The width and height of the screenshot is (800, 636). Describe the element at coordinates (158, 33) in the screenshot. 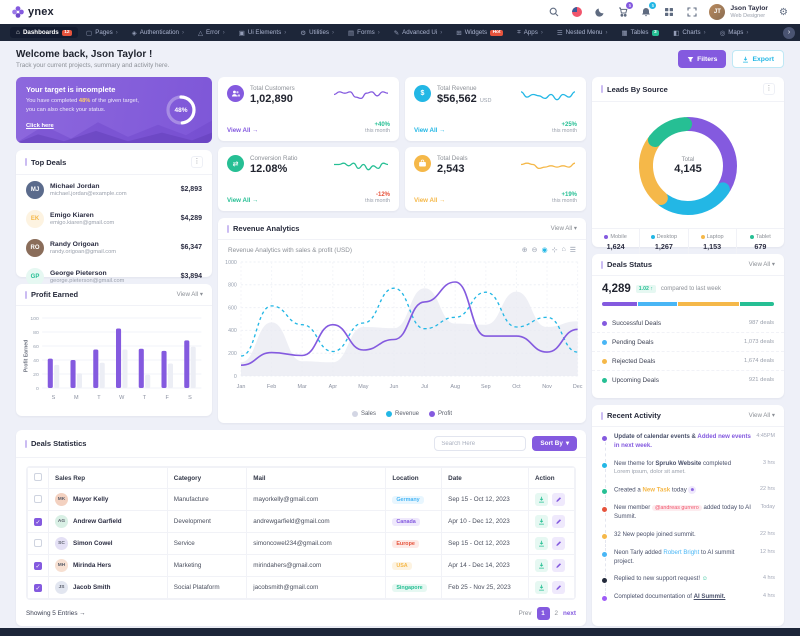

I see `nav-item-authentication: ◈ Authentication ›` at that location.